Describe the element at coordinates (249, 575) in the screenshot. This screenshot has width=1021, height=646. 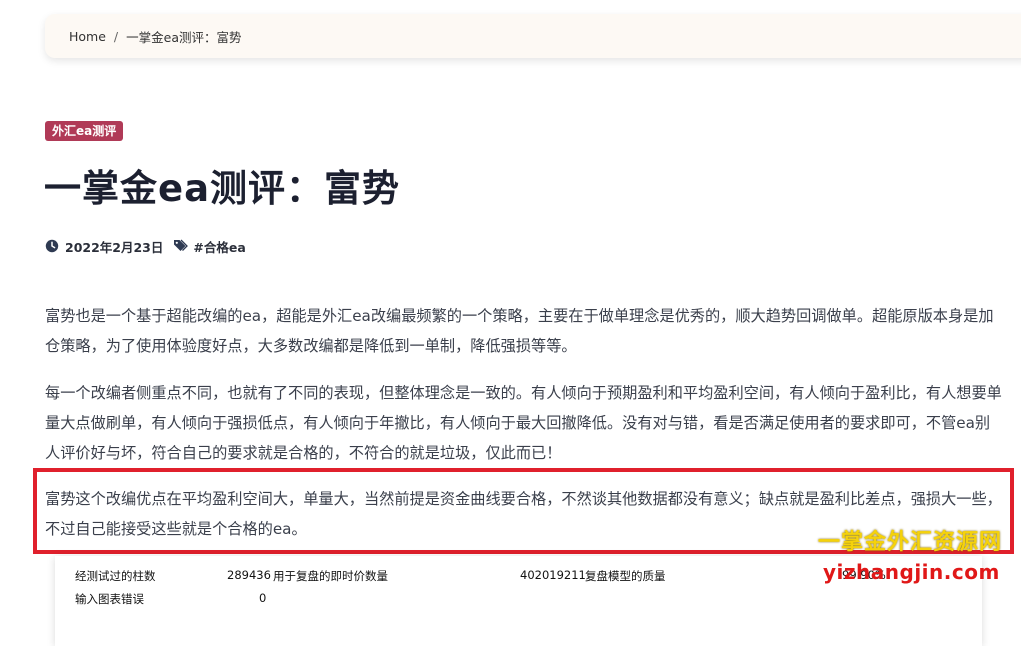
I see `report-value-bars: 289436` at that location.